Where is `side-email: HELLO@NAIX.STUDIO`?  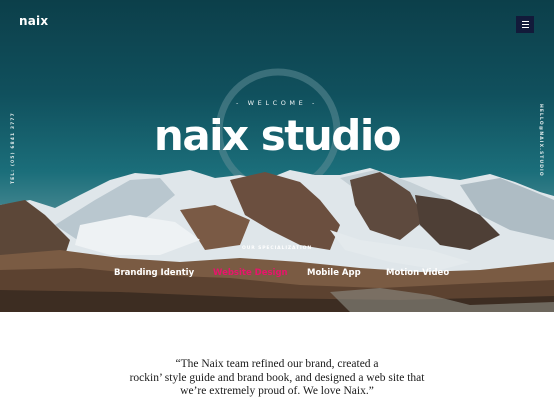
side-email: HELLO@NAIX.STUDIO is located at coordinates (538, 140).